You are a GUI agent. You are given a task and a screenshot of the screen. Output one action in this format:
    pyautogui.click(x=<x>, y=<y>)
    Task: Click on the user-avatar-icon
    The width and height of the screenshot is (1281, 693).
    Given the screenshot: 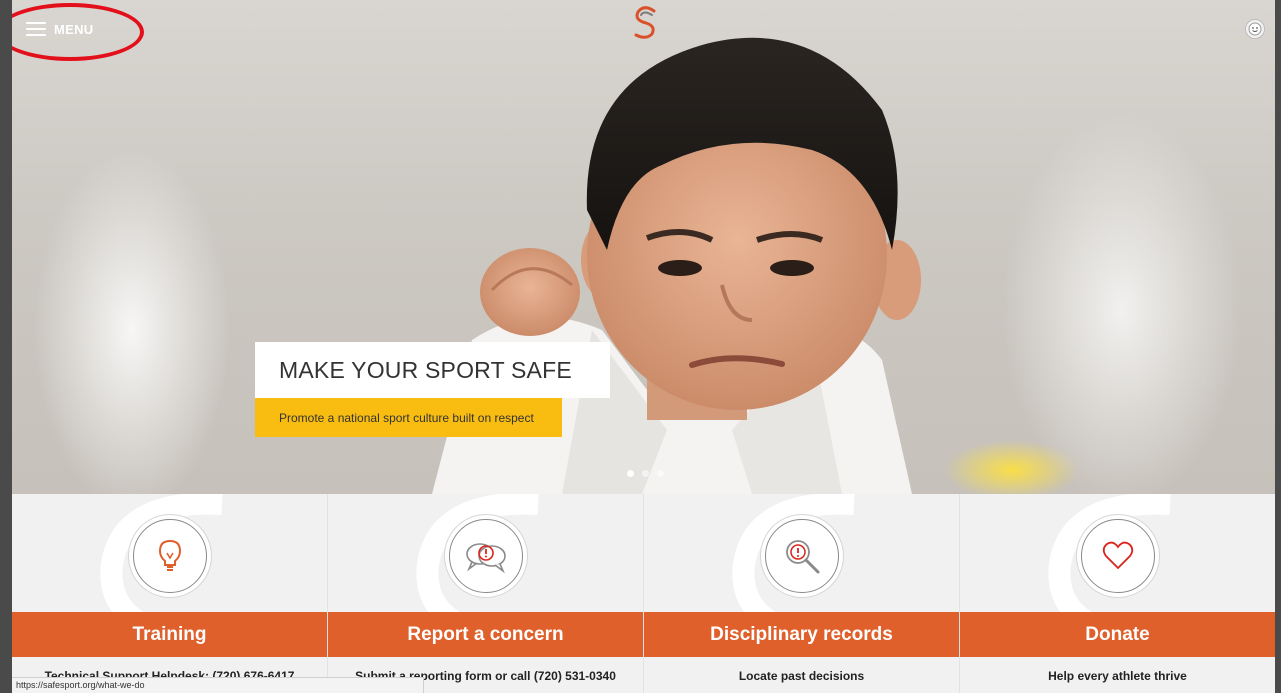 What is the action you would take?
    pyautogui.click(x=1255, y=29)
    